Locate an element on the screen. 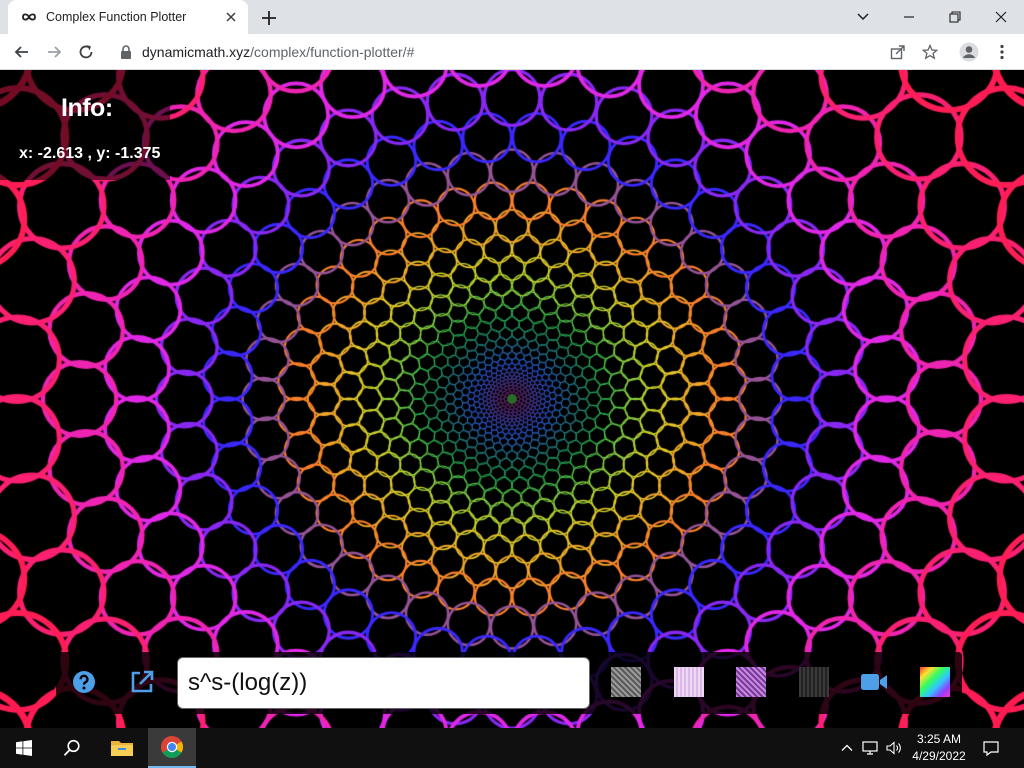 The image size is (1024, 768). search-icon is located at coordinates (71, 747).